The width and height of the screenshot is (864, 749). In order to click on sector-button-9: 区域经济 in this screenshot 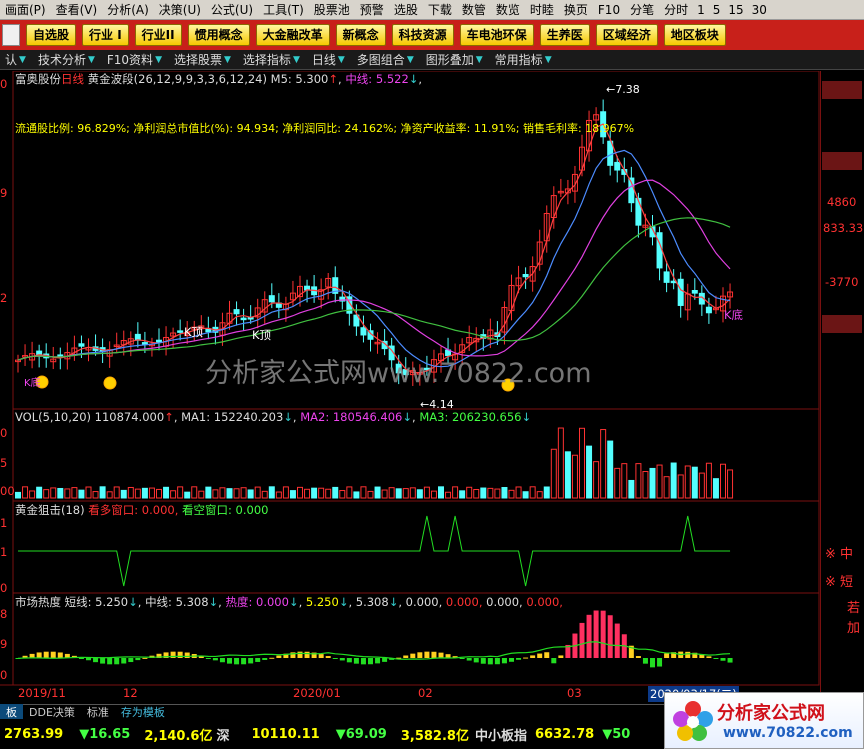, I will do `click(626, 35)`.